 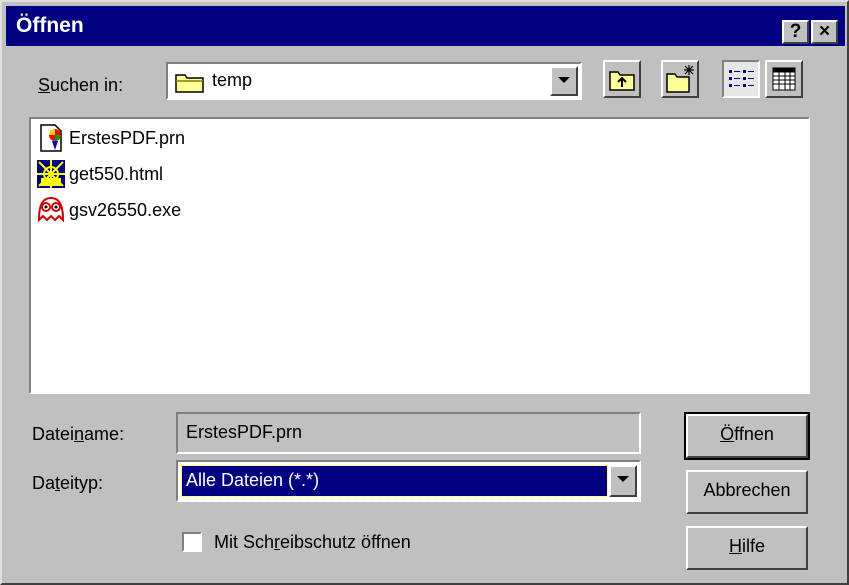 I want to click on file-name: gsv26550.exe, so click(x=125, y=209).